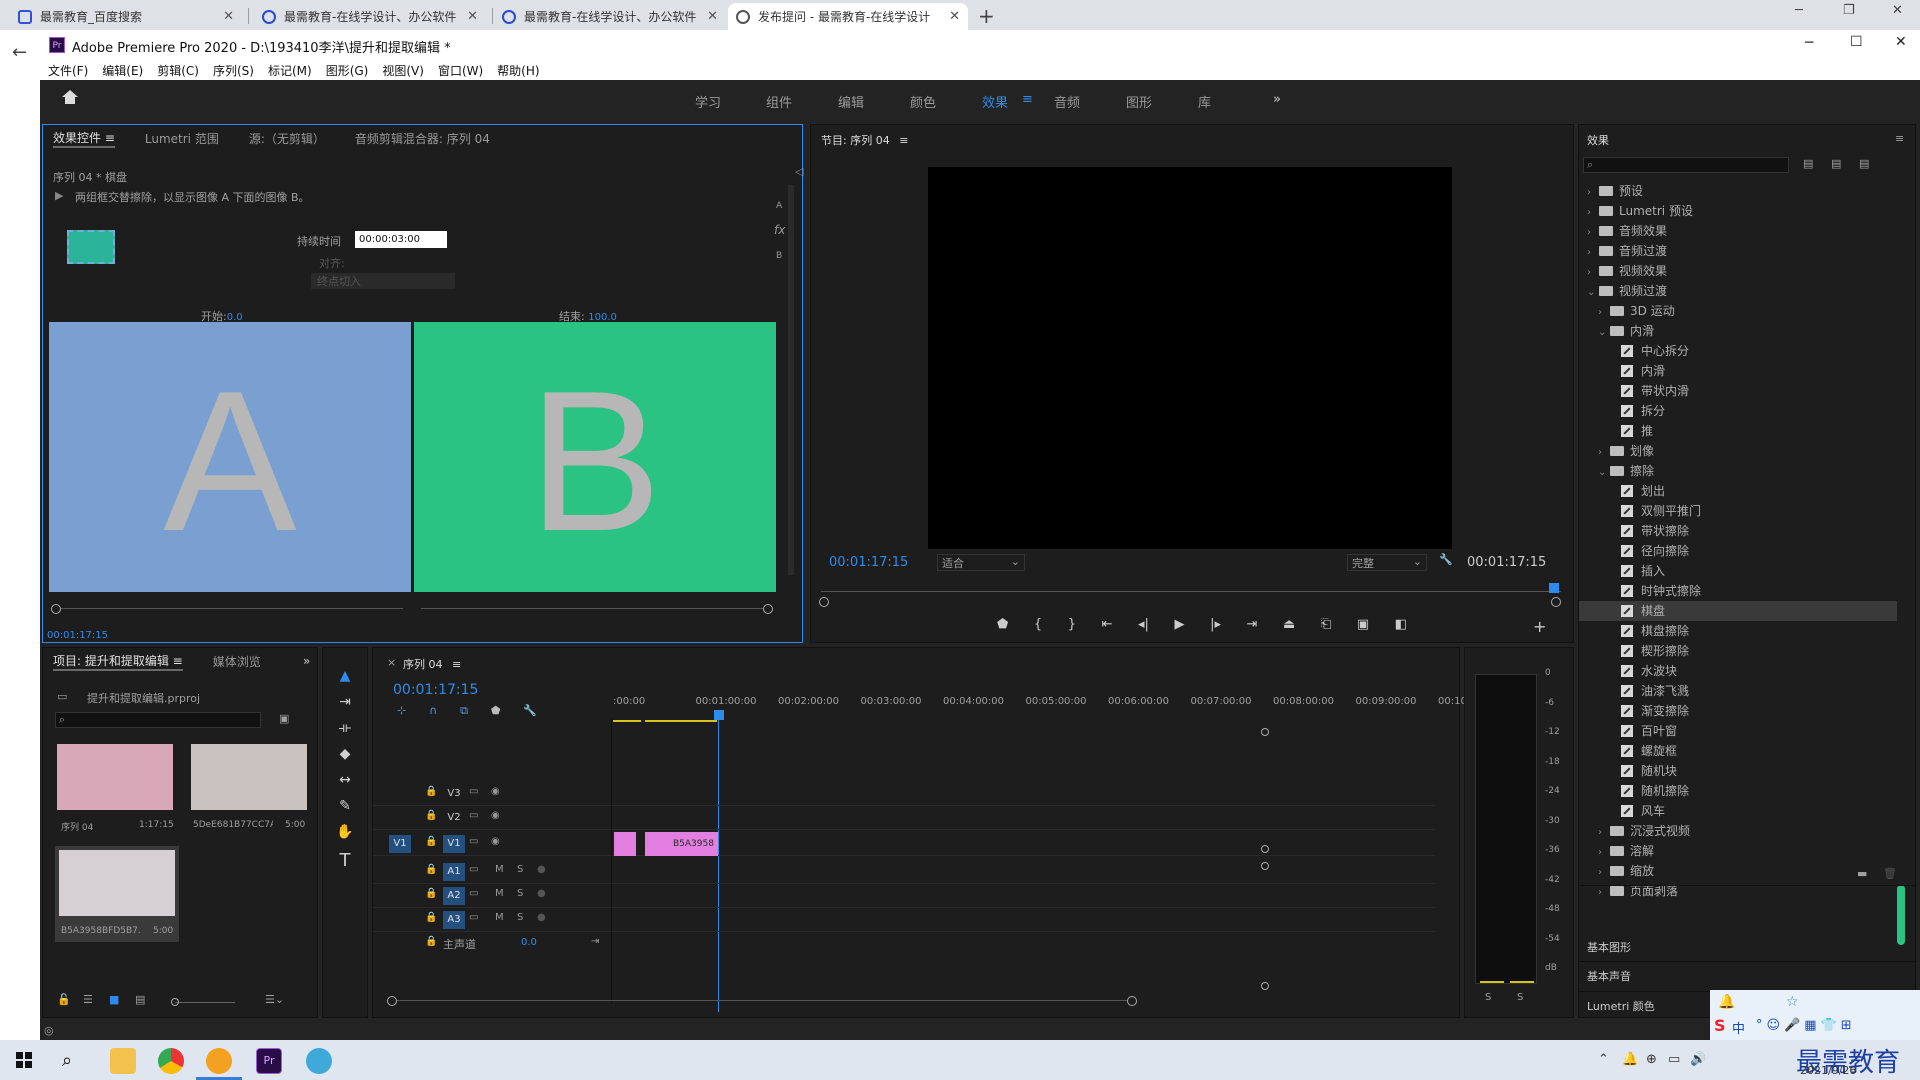 This screenshot has height=1080, width=1920. I want to click on effects-folder: ⌄ 内滑, so click(1738, 331).